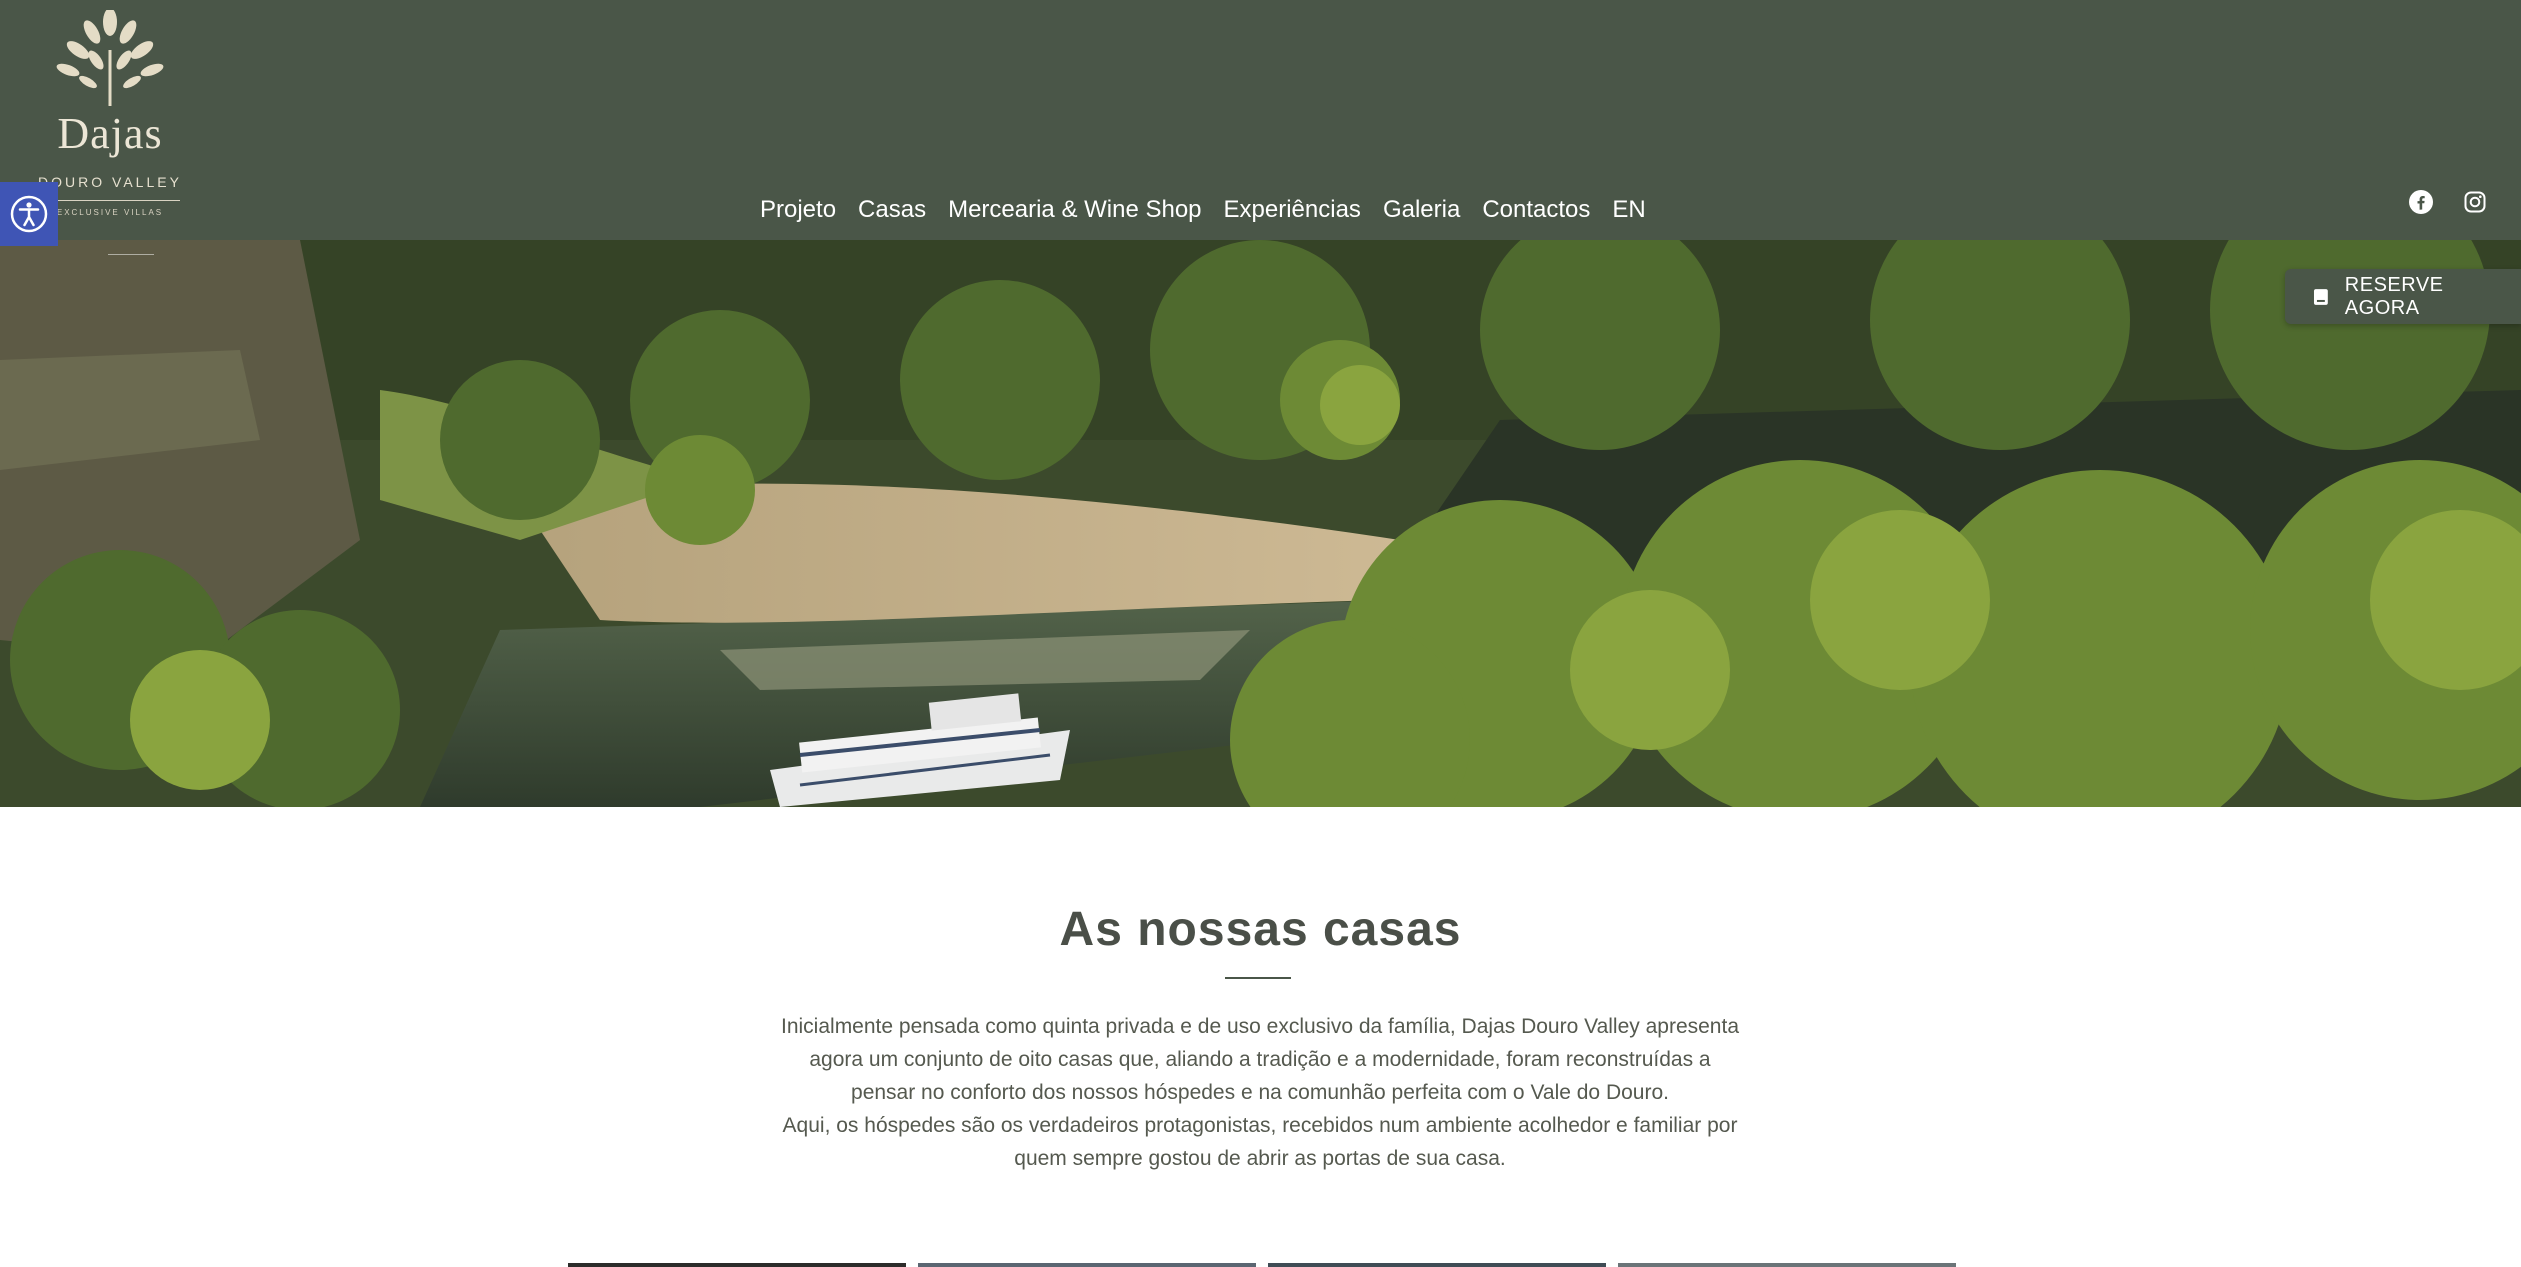 This screenshot has height=1267, width=2521. I want to click on house-thumbnails-row, so click(1262, 1265).